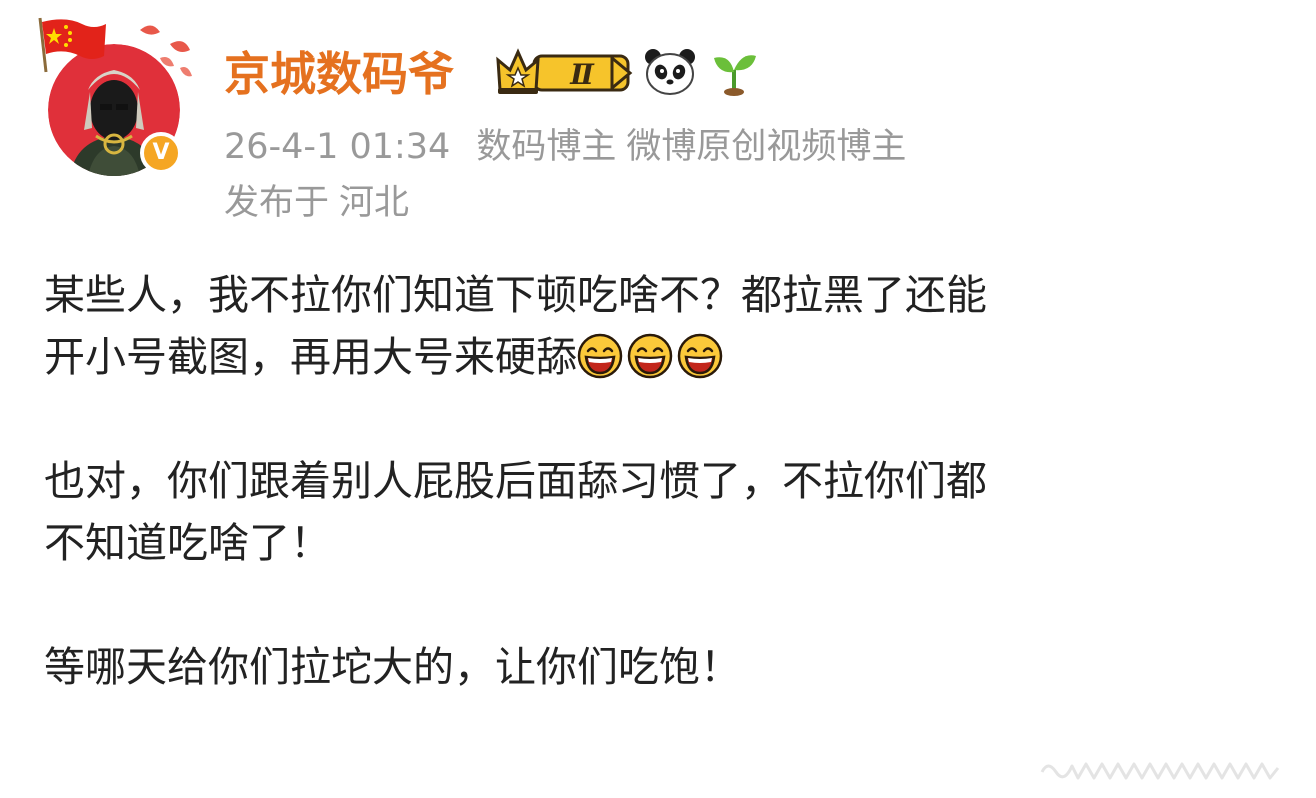 The width and height of the screenshot is (1316, 798). What do you see at coordinates (72, 45) in the screenshot?
I see `china-flag-icon` at bounding box center [72, 45].